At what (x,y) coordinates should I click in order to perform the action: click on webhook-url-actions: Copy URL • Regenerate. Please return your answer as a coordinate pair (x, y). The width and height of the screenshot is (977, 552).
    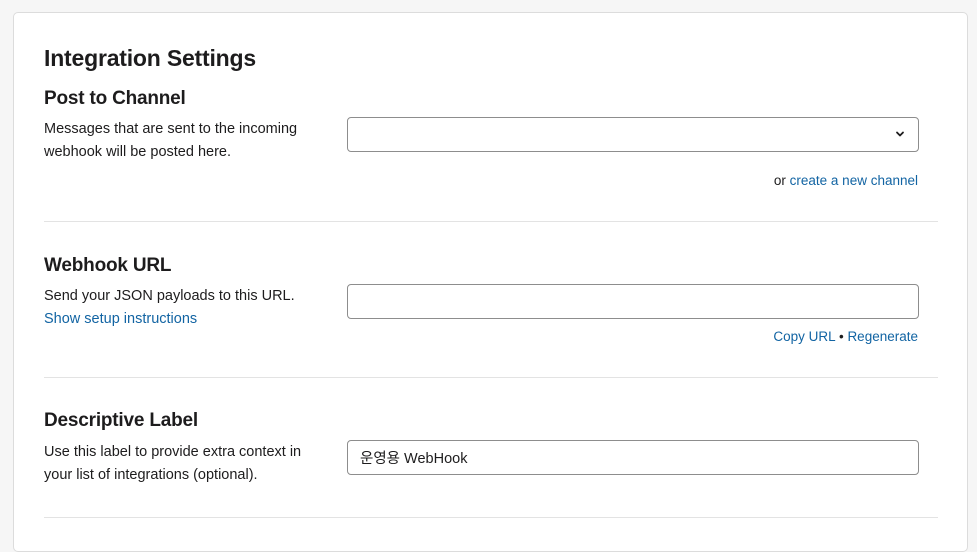
    Looking at the image, I should click on (845, 336).